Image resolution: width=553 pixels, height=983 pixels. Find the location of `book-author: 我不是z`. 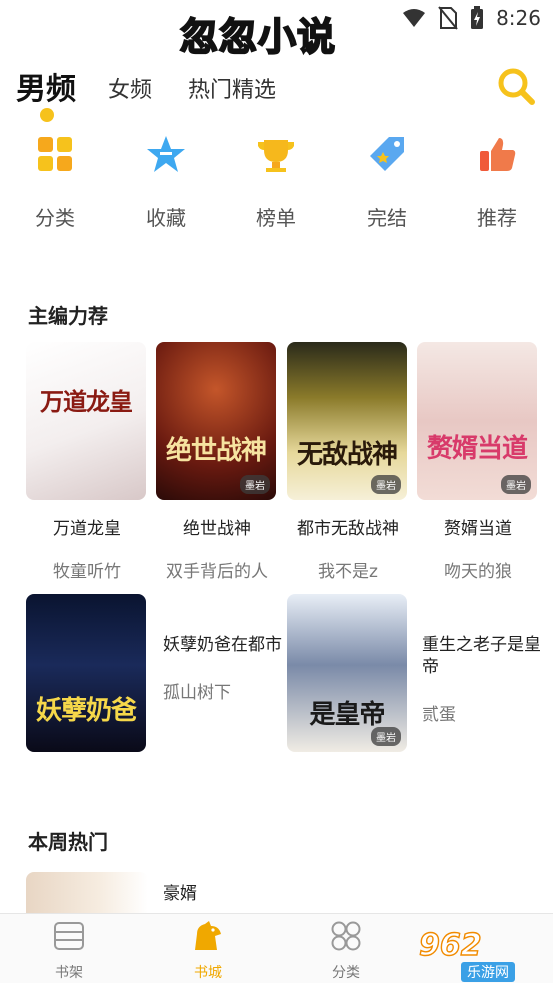

book-author: 我不是z is located at coordinates (348, 572).